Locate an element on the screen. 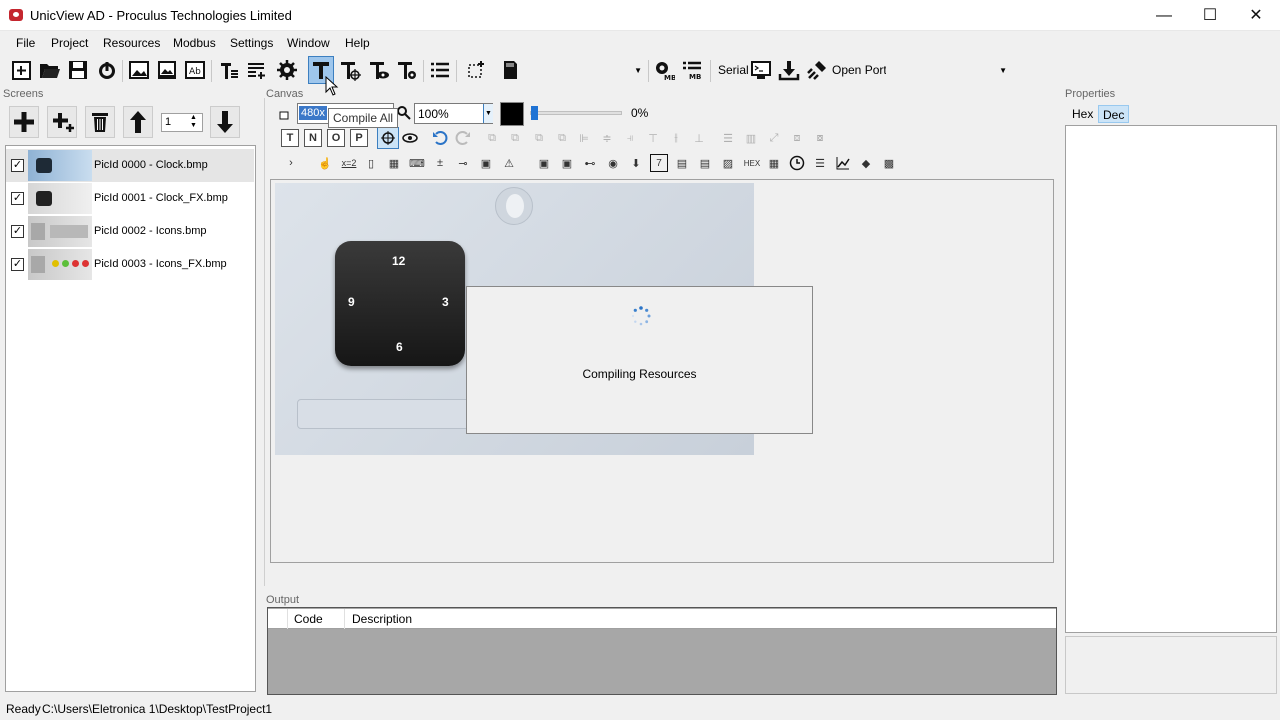  power-icon is located at coordinates (107, 70).